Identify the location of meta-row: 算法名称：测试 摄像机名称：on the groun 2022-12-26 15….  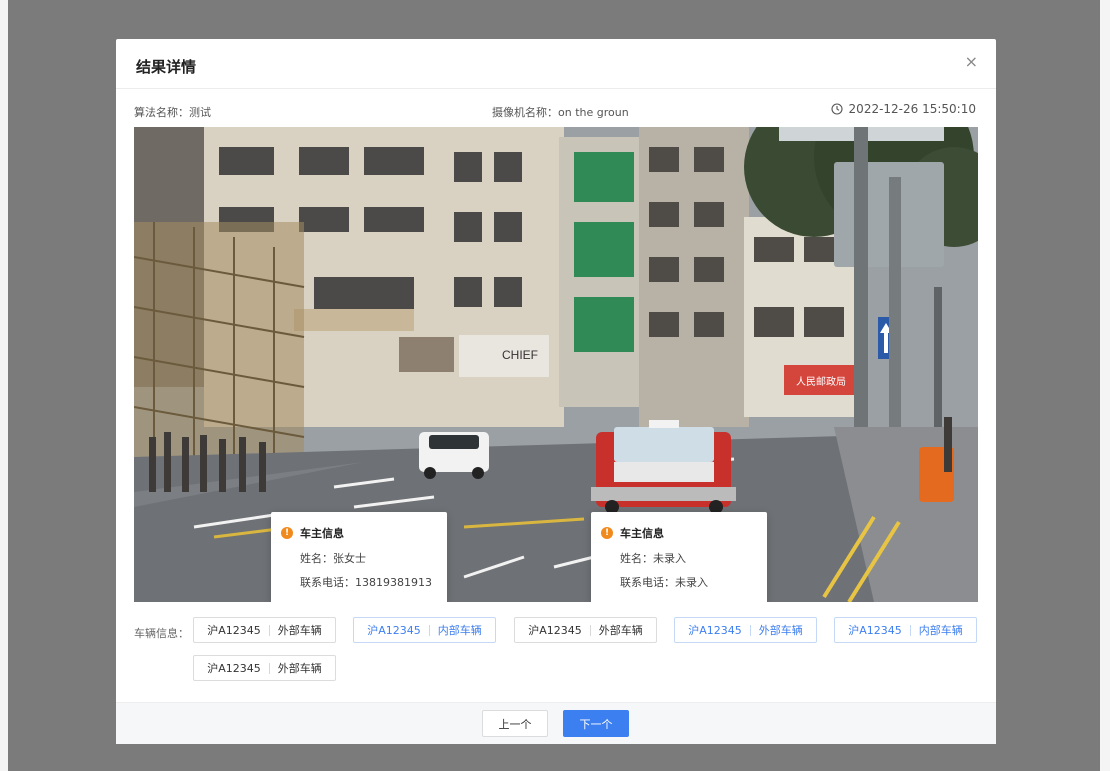
(556, 111).